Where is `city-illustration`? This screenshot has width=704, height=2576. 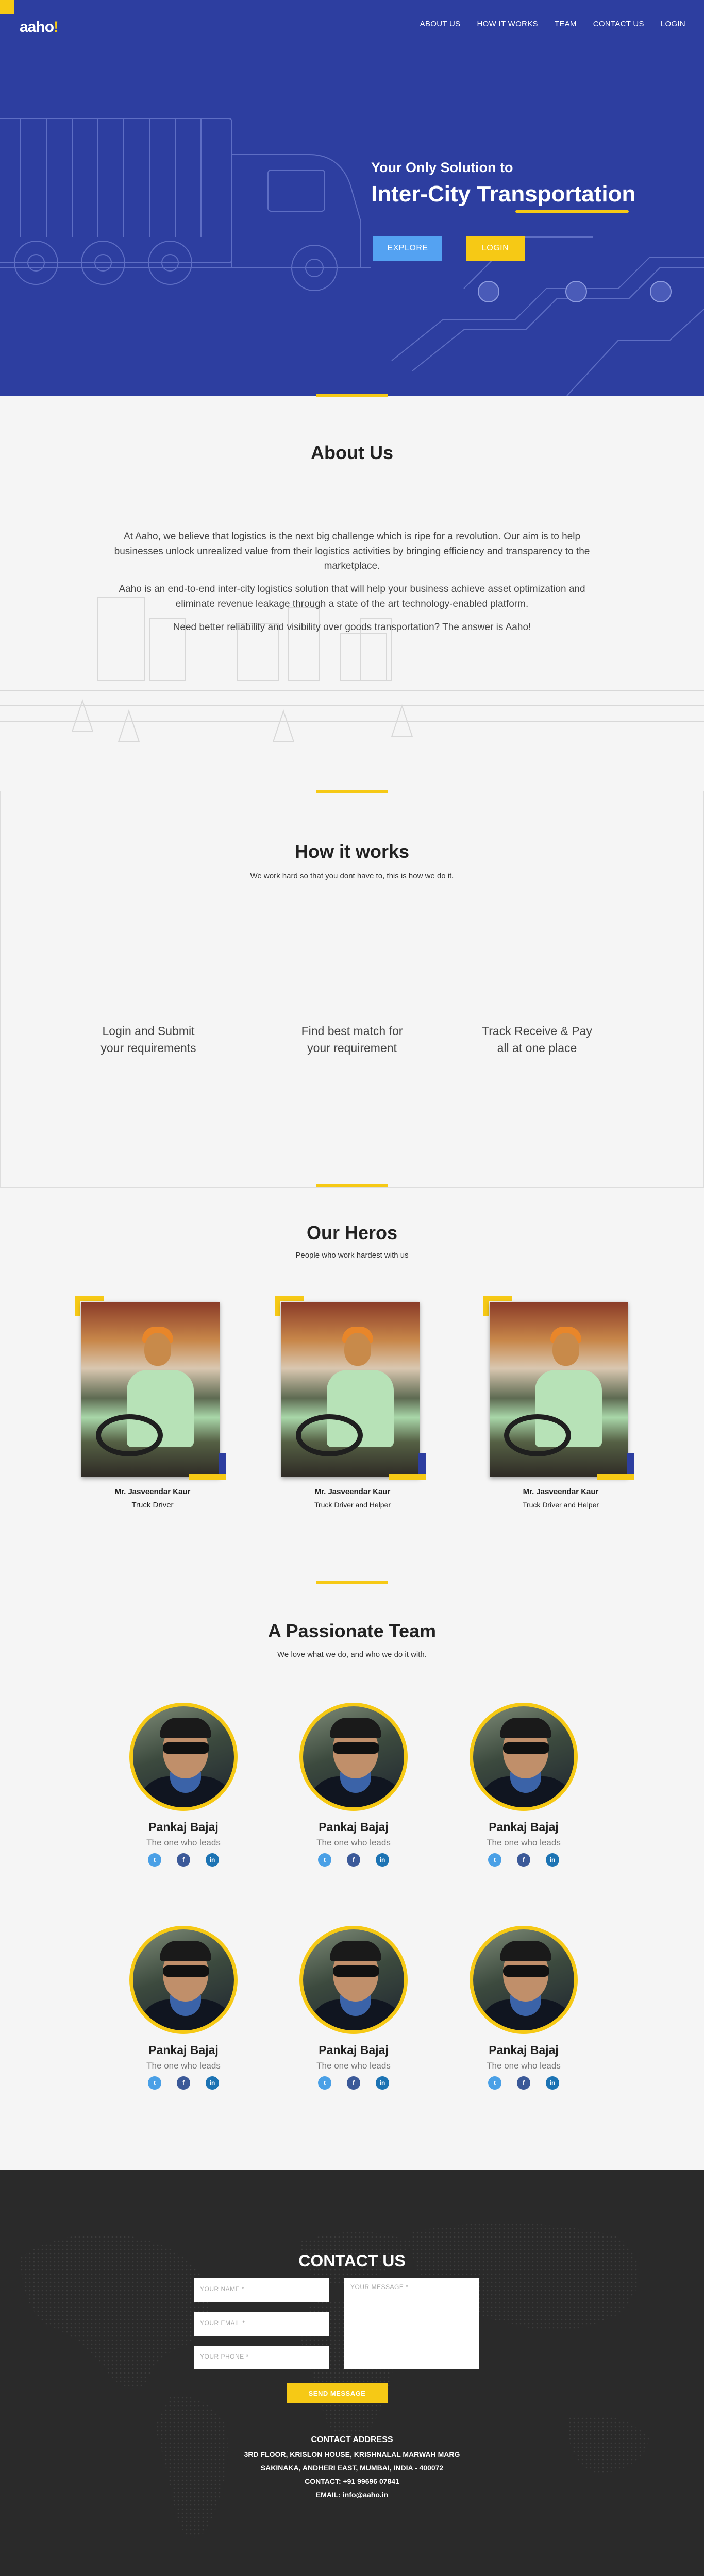
city-illustration is located at coordinates (352, 669).